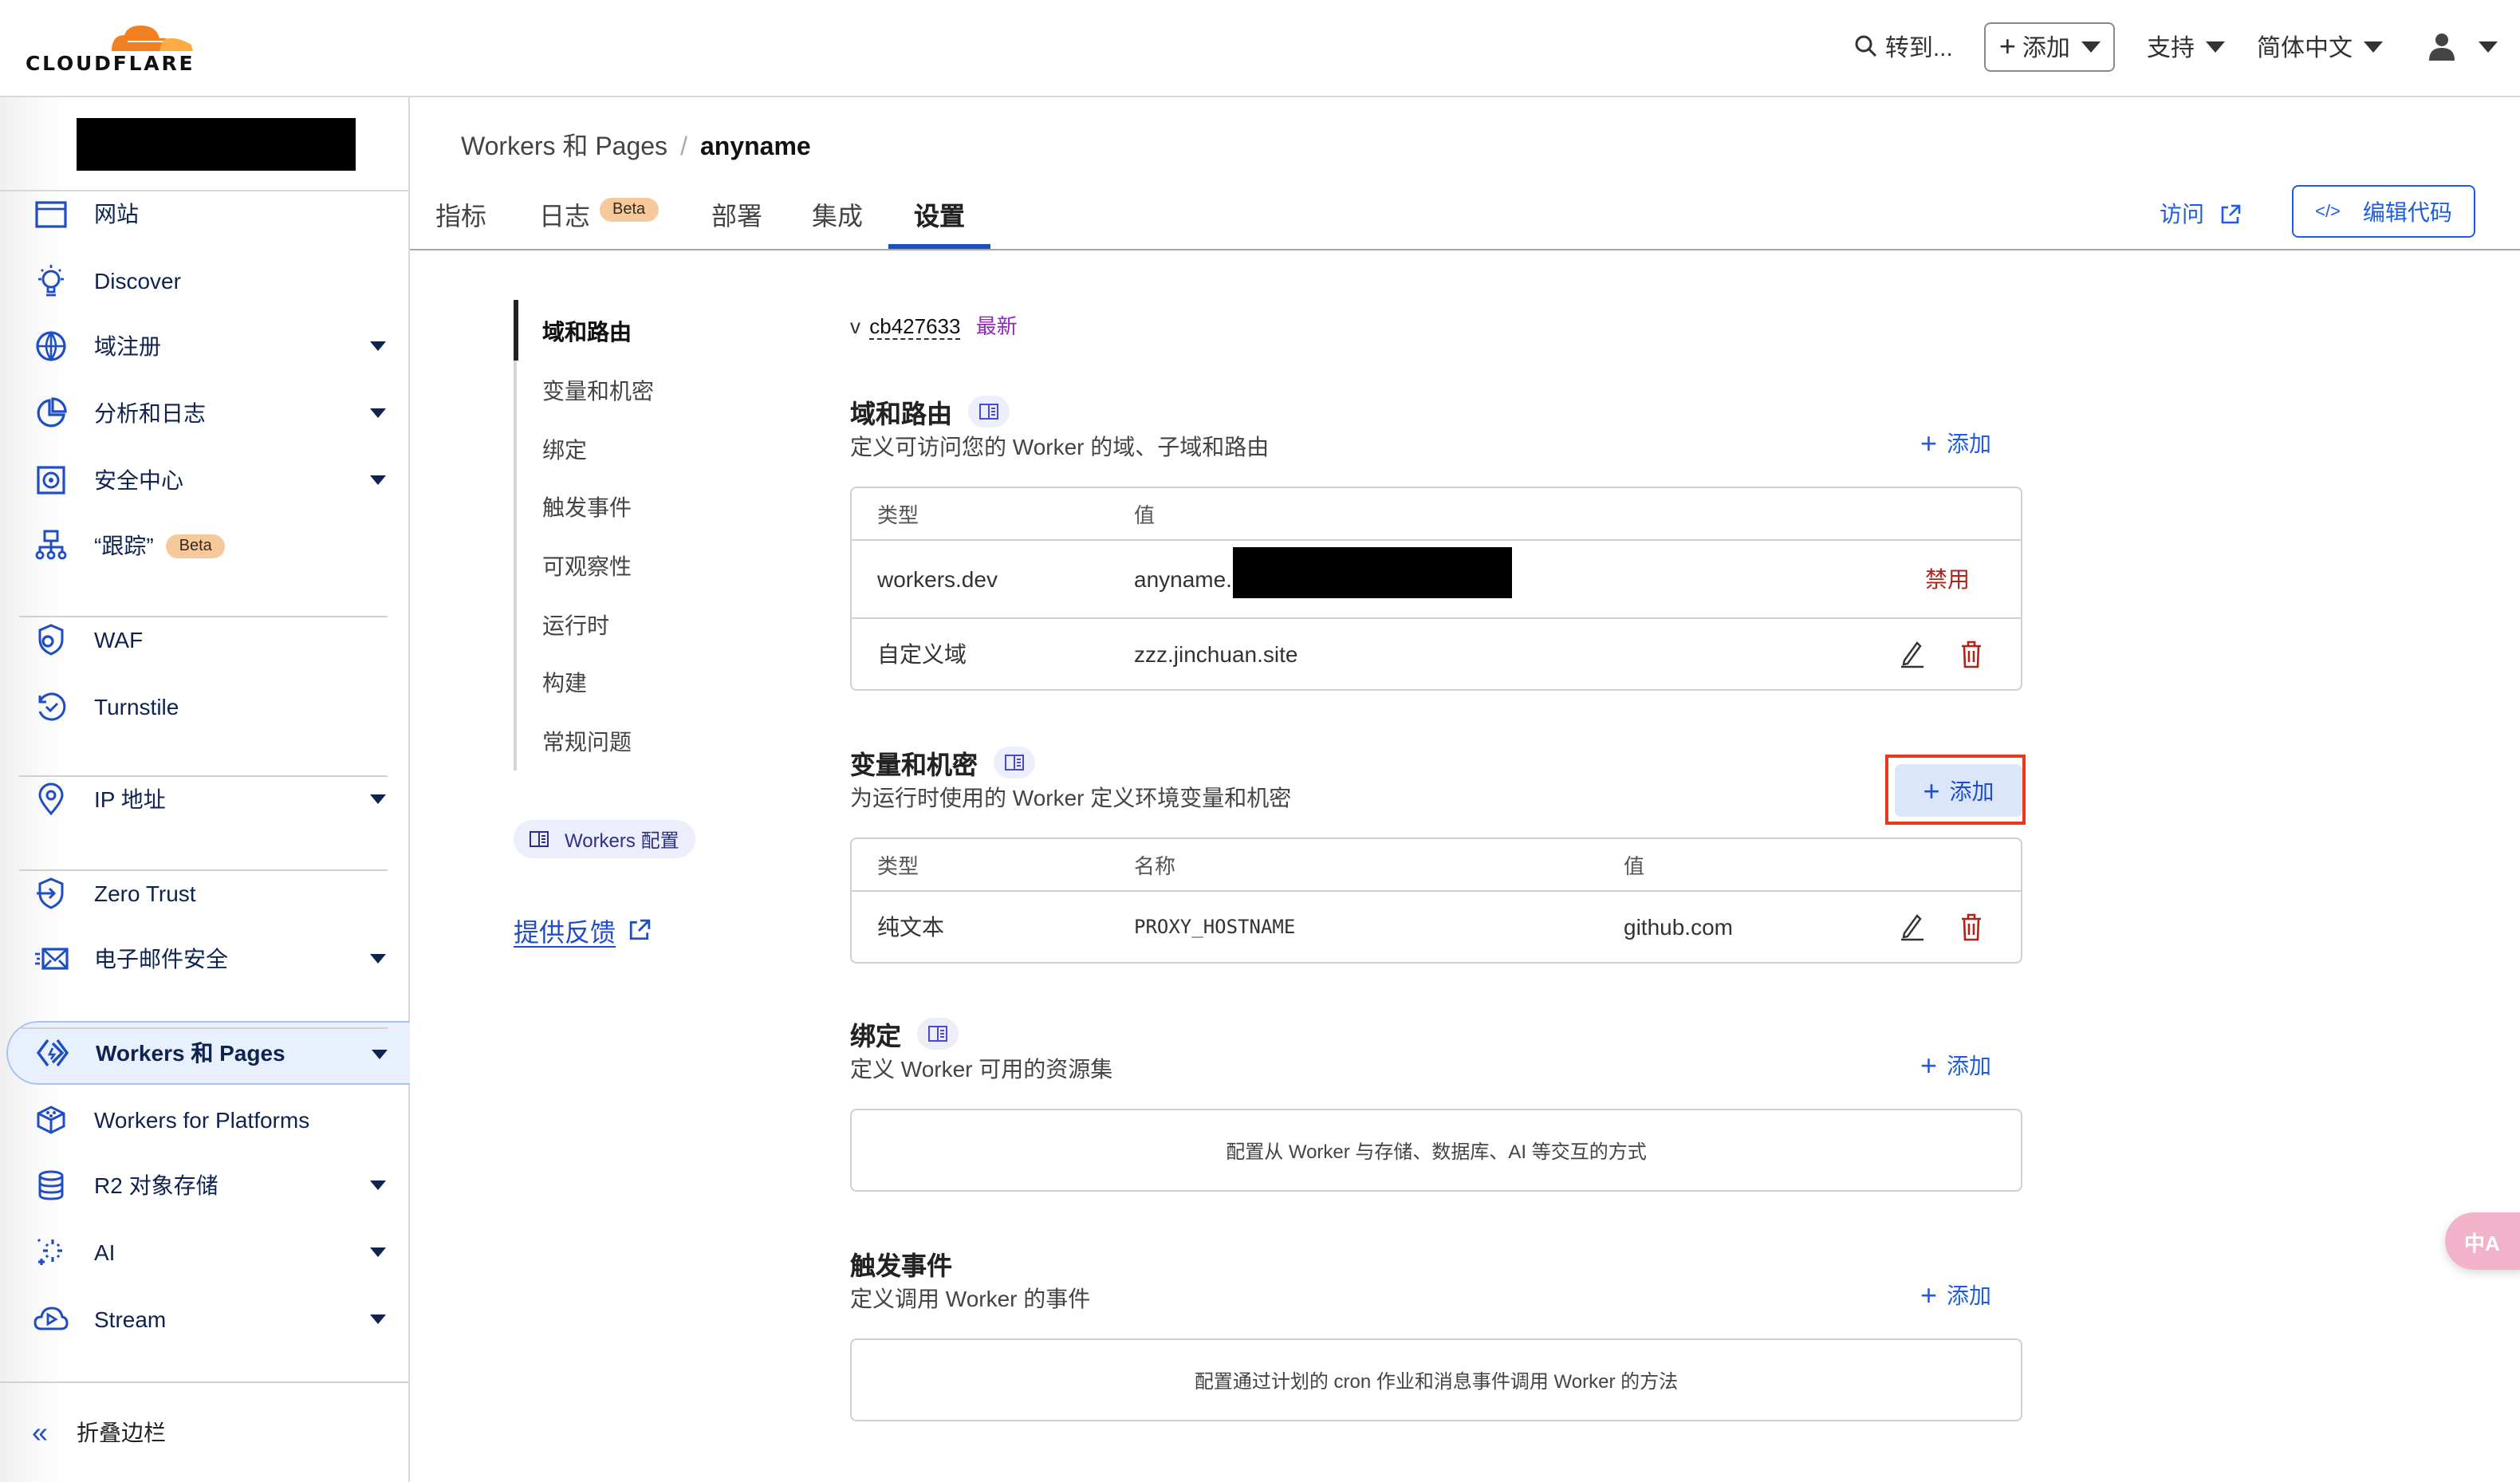 The height and width of the screenshot is (1482, 2520). What do you see at coordinates (516, 330) in the screenshot?
I see `active-indicator` at bounding box center [516, 330].